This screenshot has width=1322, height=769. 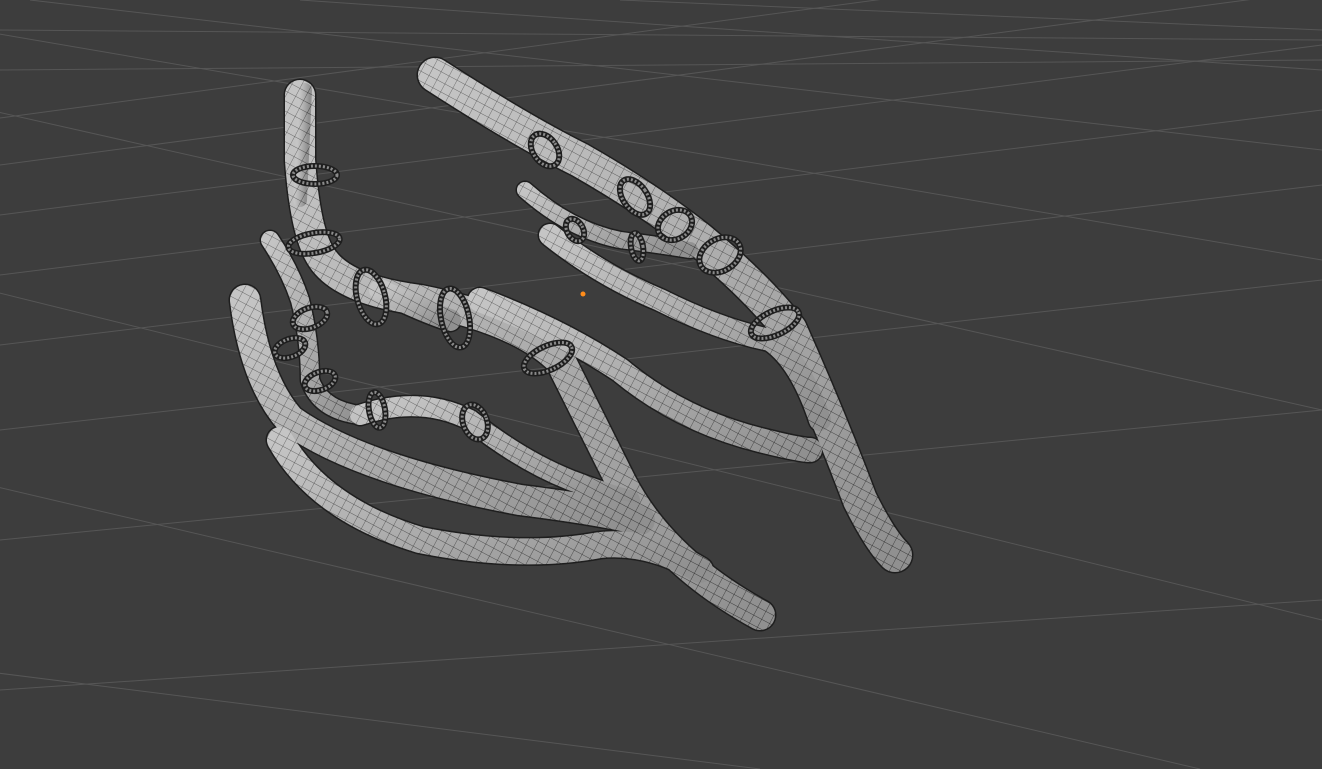 What do you see at coordinates (583, 294) in the screenshot?
I see `object-origin-dot` at bounding box center [583, 294].